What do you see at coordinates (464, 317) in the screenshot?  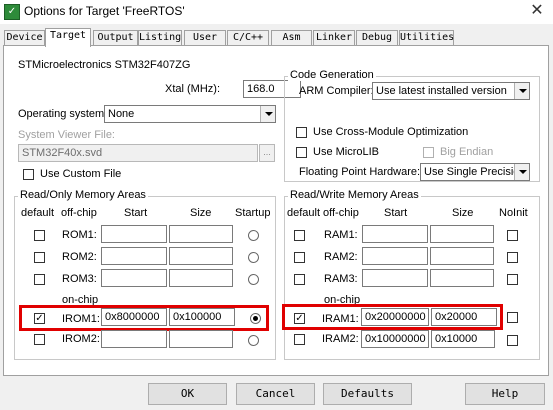 I see `iram1-size-input: 0x20000` at bounding box center [464, 317].